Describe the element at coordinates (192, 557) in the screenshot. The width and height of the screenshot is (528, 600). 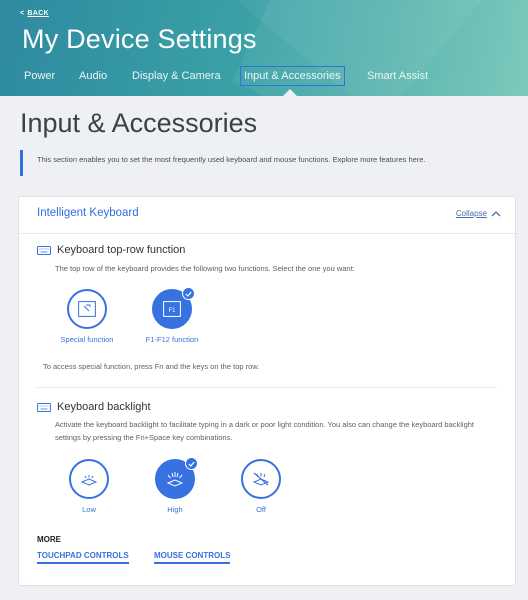
I see `mouse-controls-link: MOUSE CONTROLS` at that location.